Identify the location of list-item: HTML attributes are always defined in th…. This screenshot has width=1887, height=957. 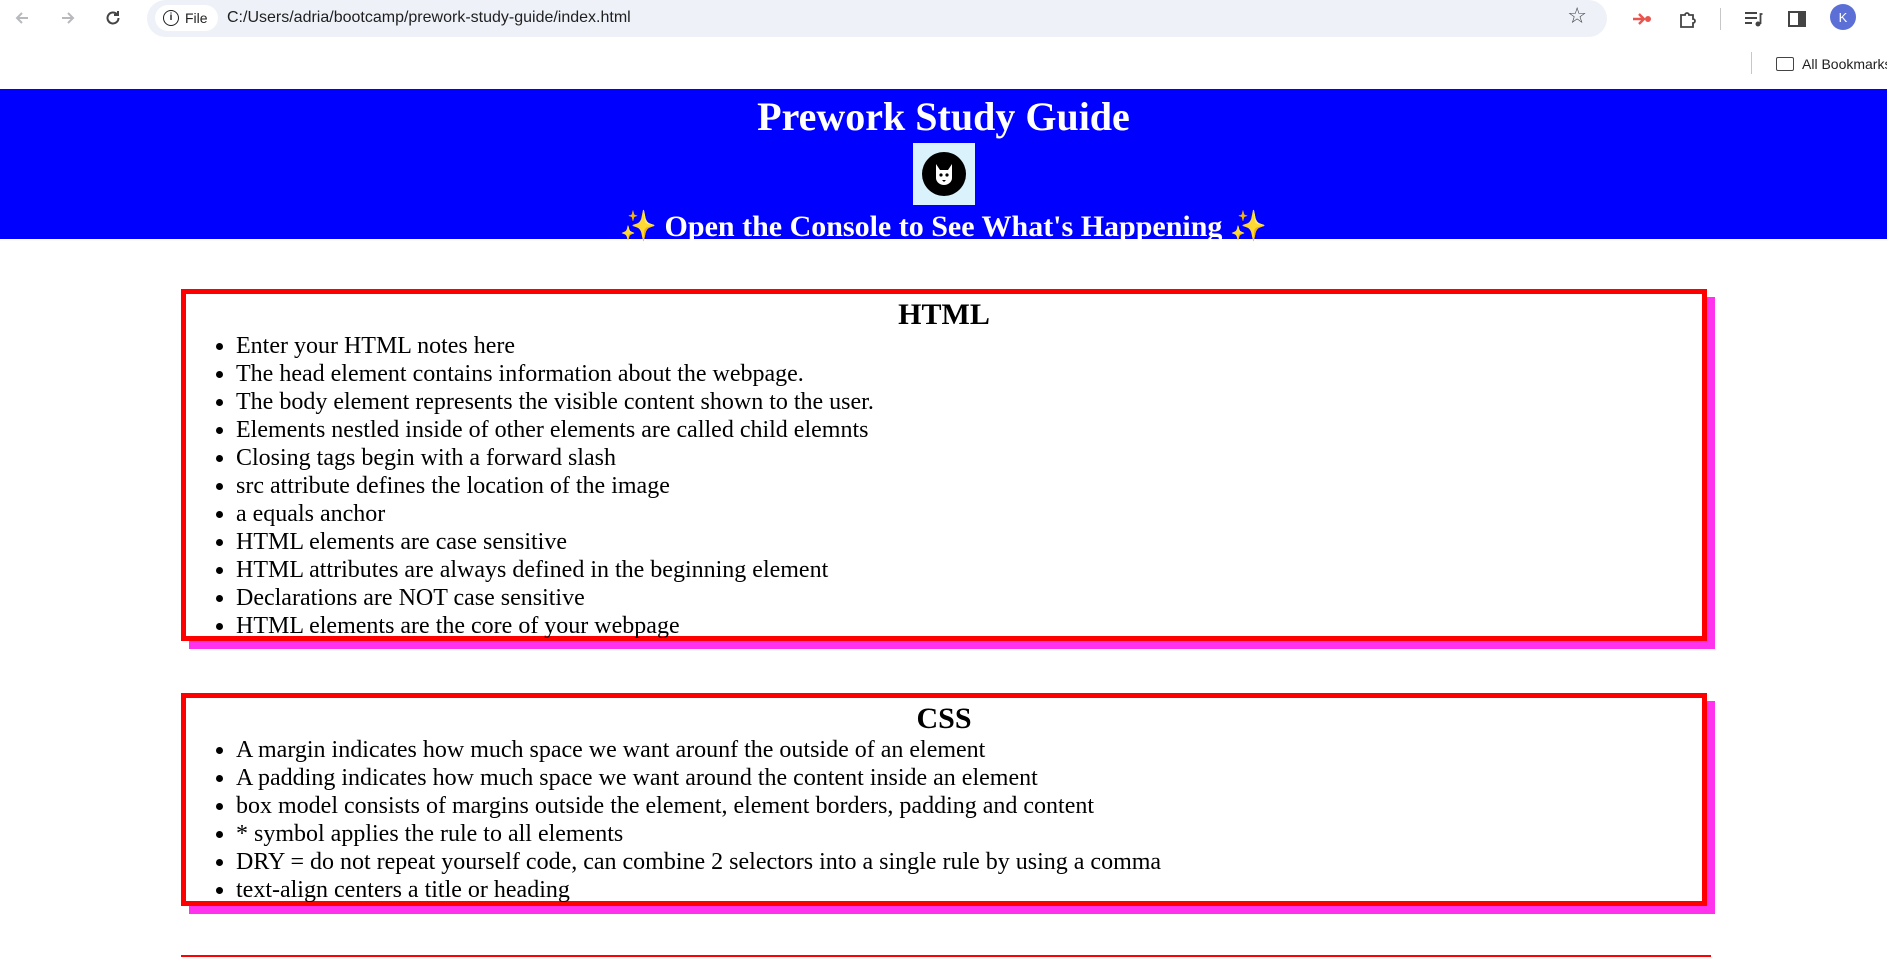
(969, 570).